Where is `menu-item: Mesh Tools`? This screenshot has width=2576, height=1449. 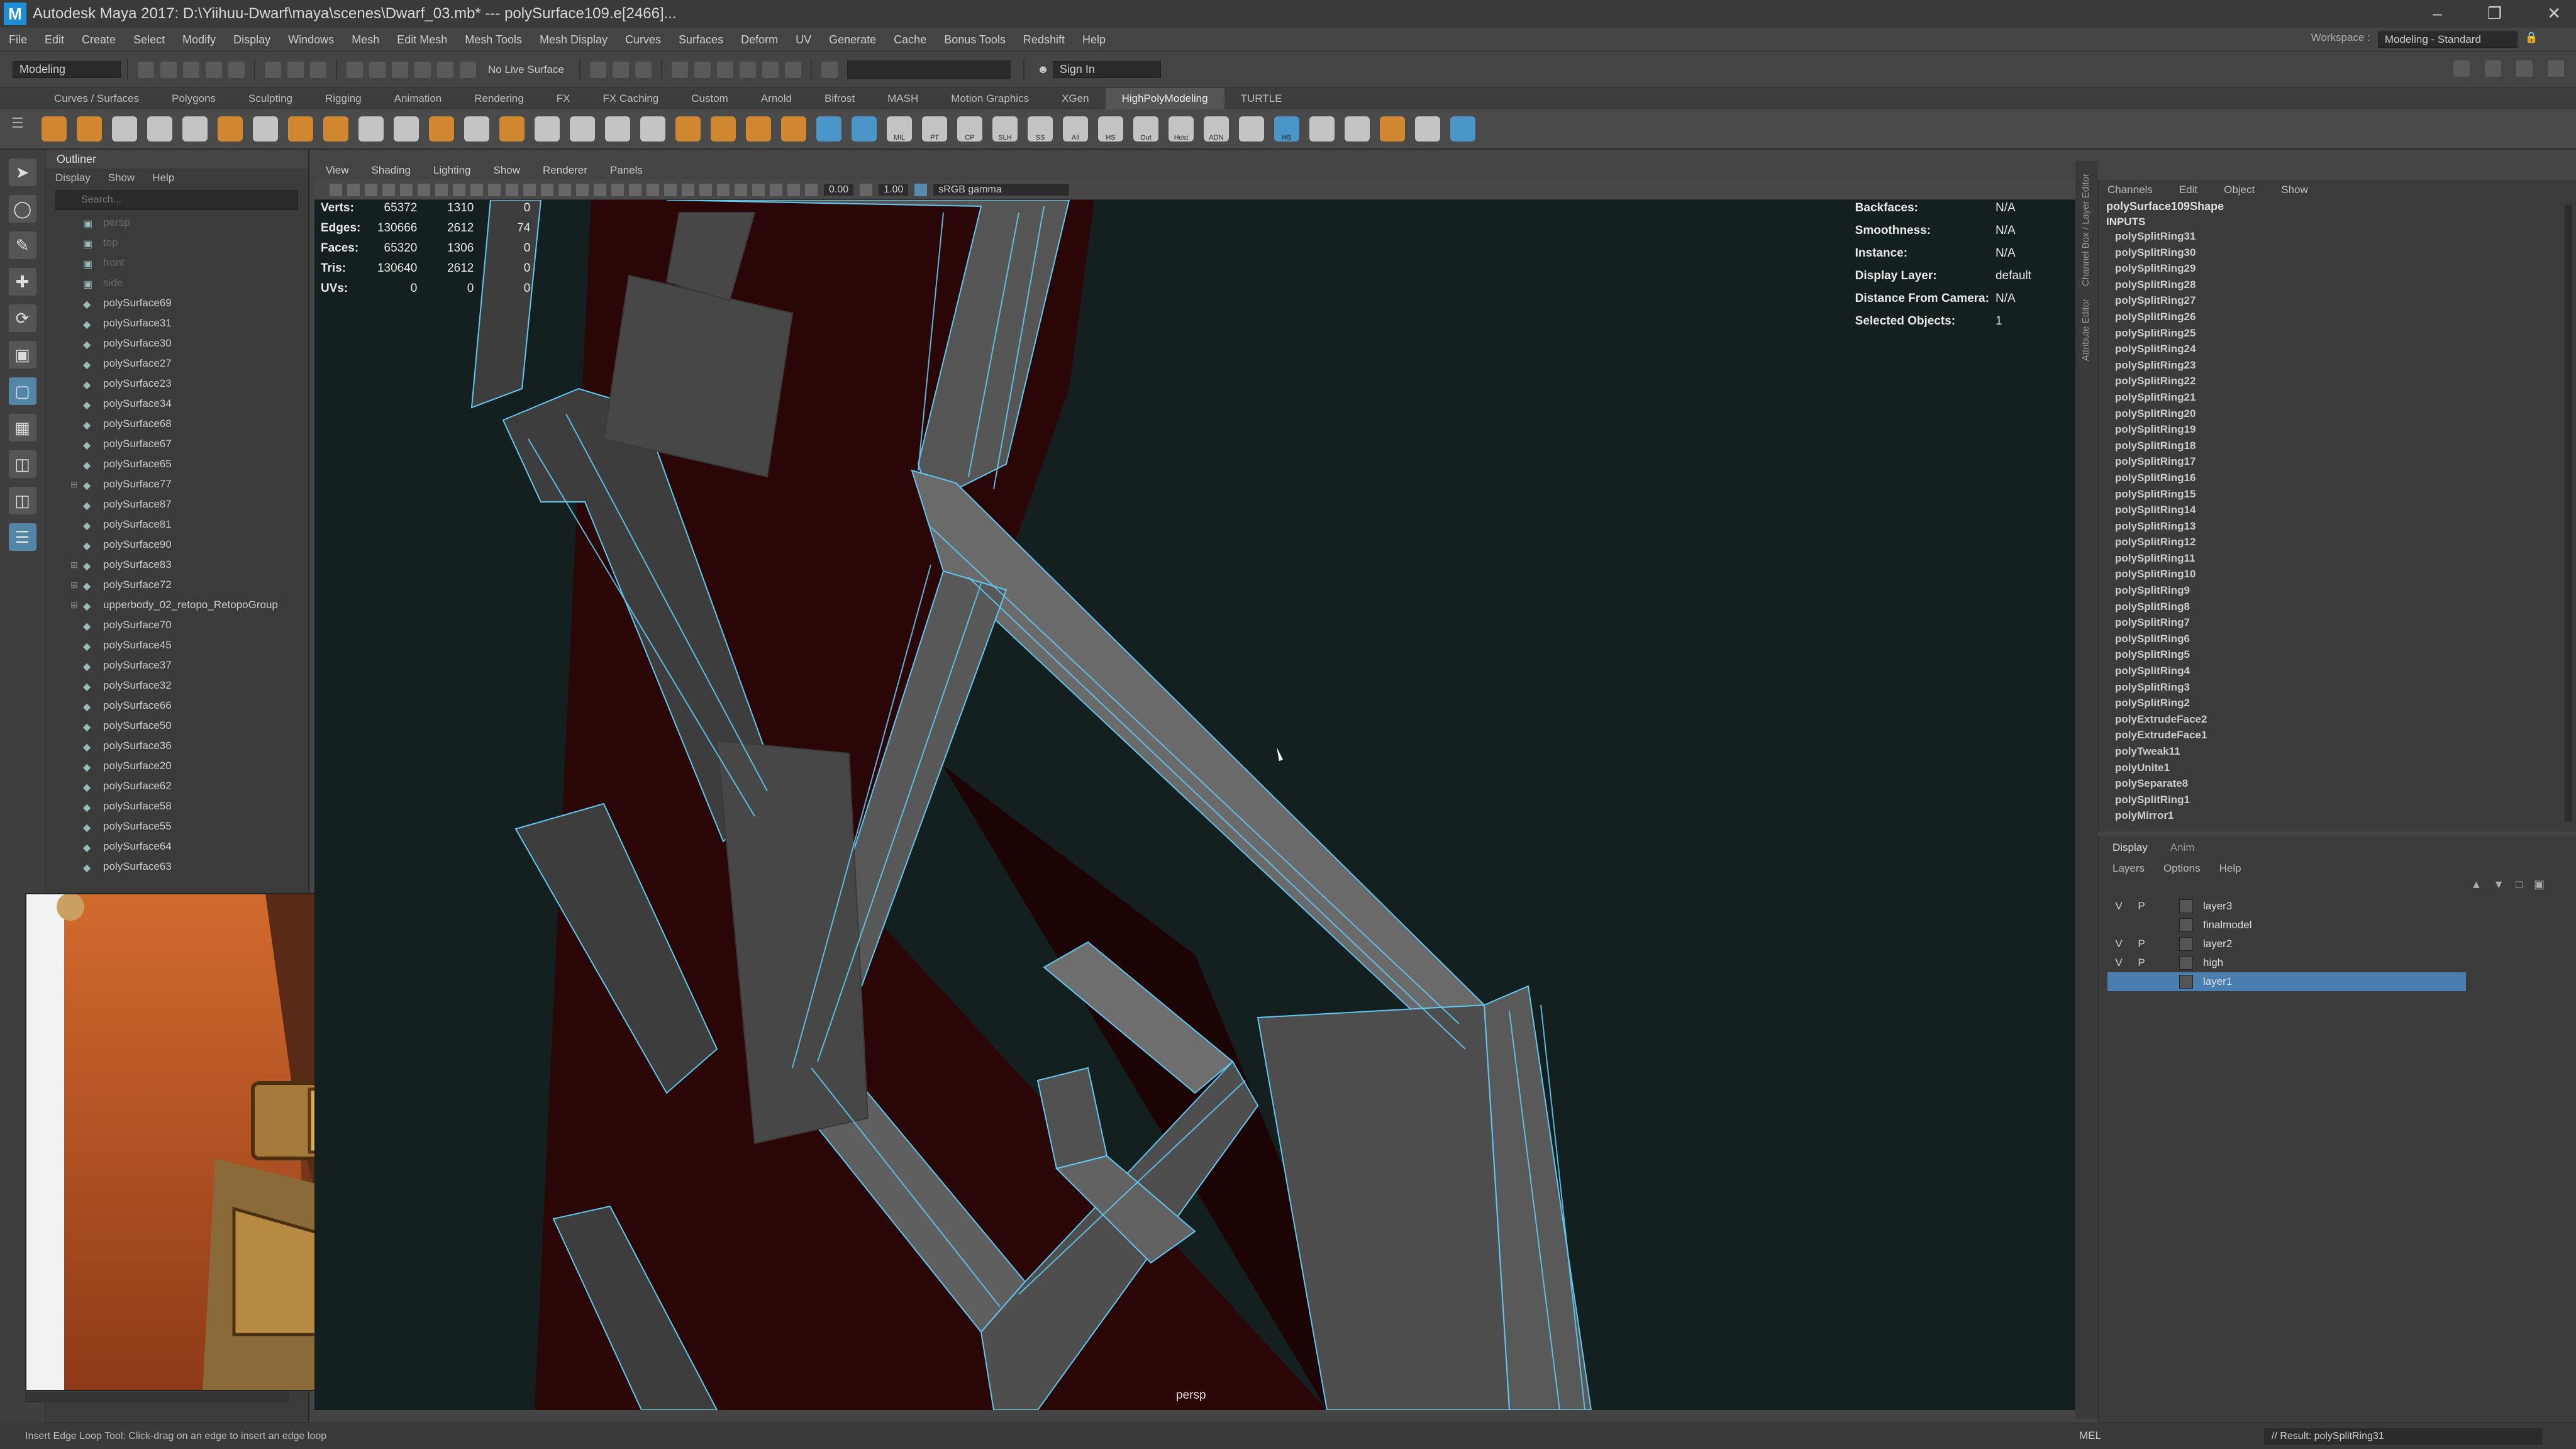
menu-item: Mesh Tools is located at coordinates (493, 40).